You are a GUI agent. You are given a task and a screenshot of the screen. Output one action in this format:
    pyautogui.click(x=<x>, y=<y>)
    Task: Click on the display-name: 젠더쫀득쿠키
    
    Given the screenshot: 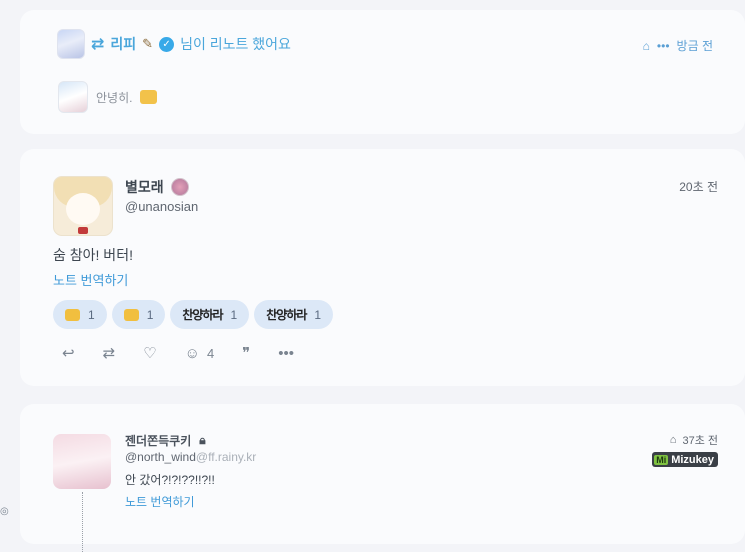 What is the action you would take?
    pyautogui.click(x=158, y=440)
    